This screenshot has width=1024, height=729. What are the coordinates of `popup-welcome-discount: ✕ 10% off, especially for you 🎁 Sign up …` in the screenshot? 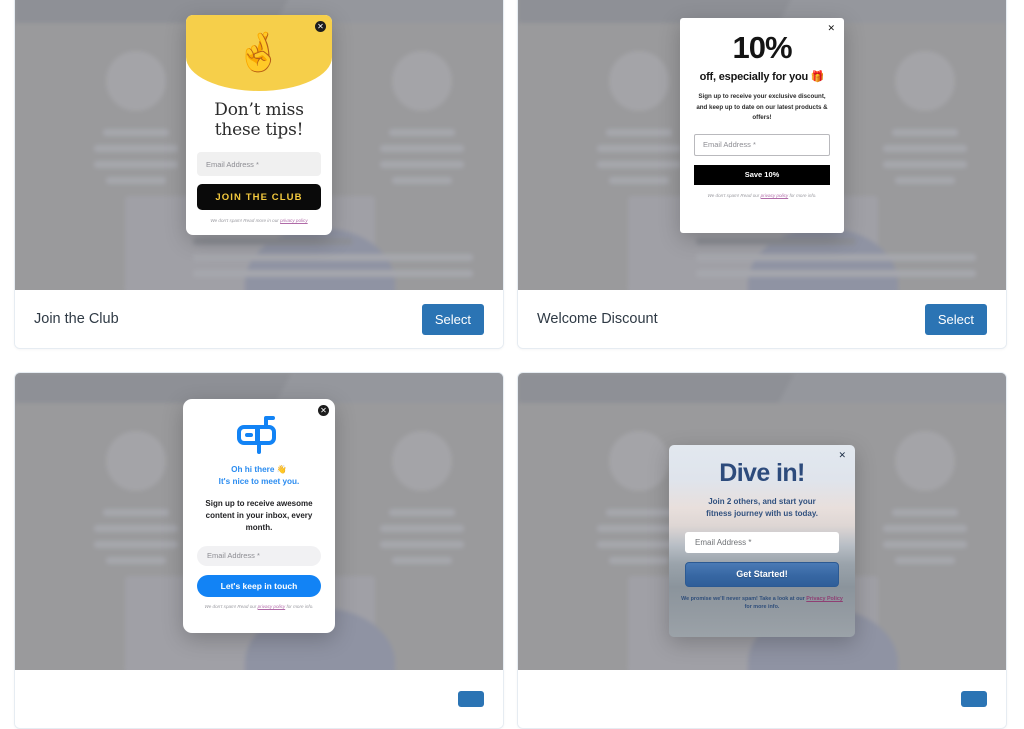 It's located at (762, 125).